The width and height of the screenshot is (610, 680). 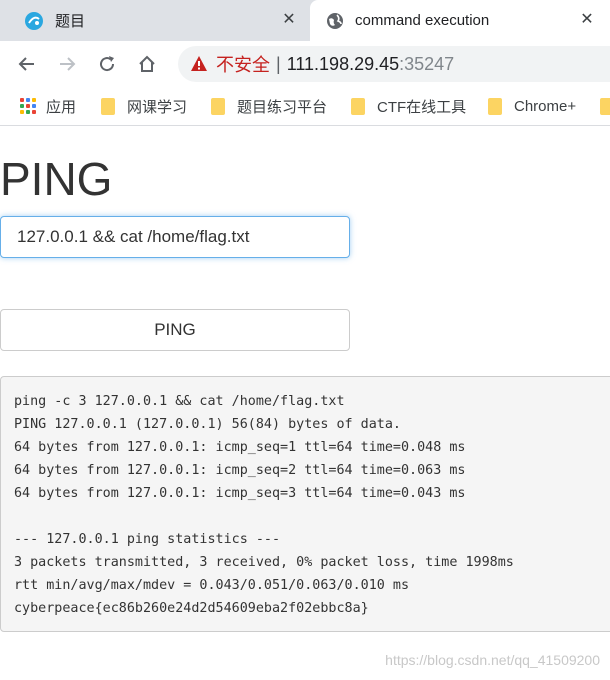 I want to click on watermark: https://blog.csdn.net/qq_41509200, so click(x=492, y=660).